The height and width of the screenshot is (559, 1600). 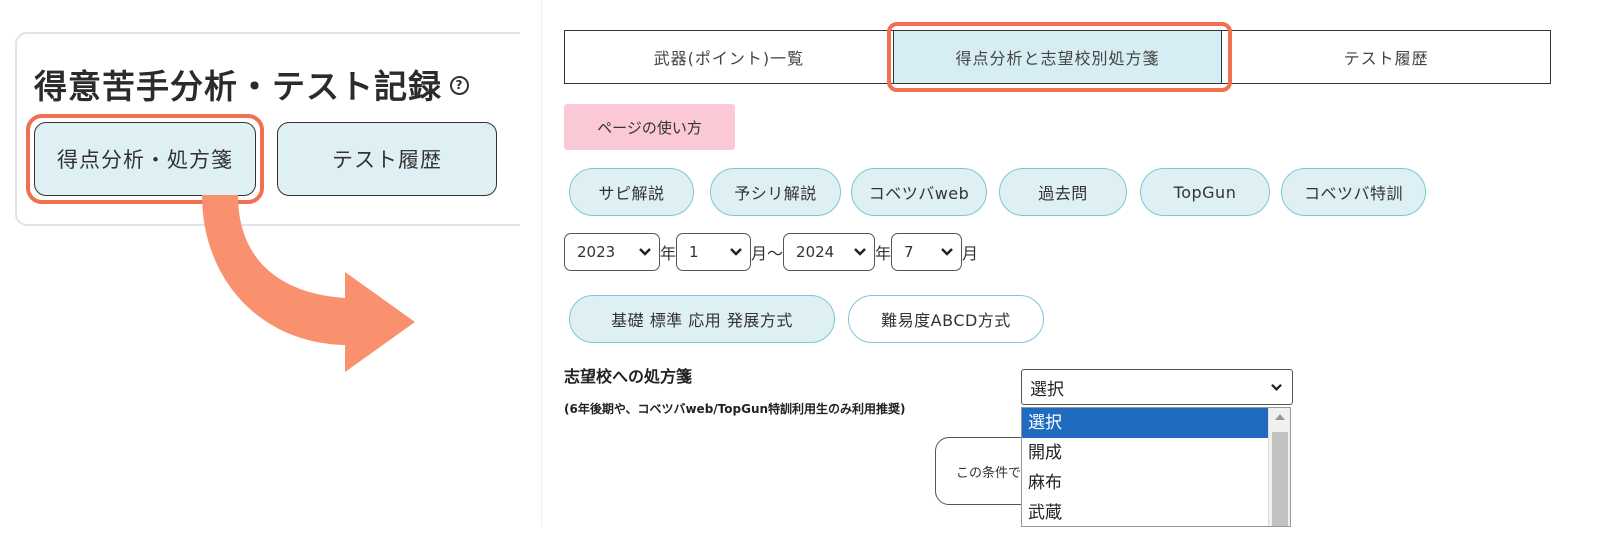 What do you see at coordinates (628, 376) in the screenshot?
I see `prescription-label: 志望校への処方箋` at bounding box center [628, 376].